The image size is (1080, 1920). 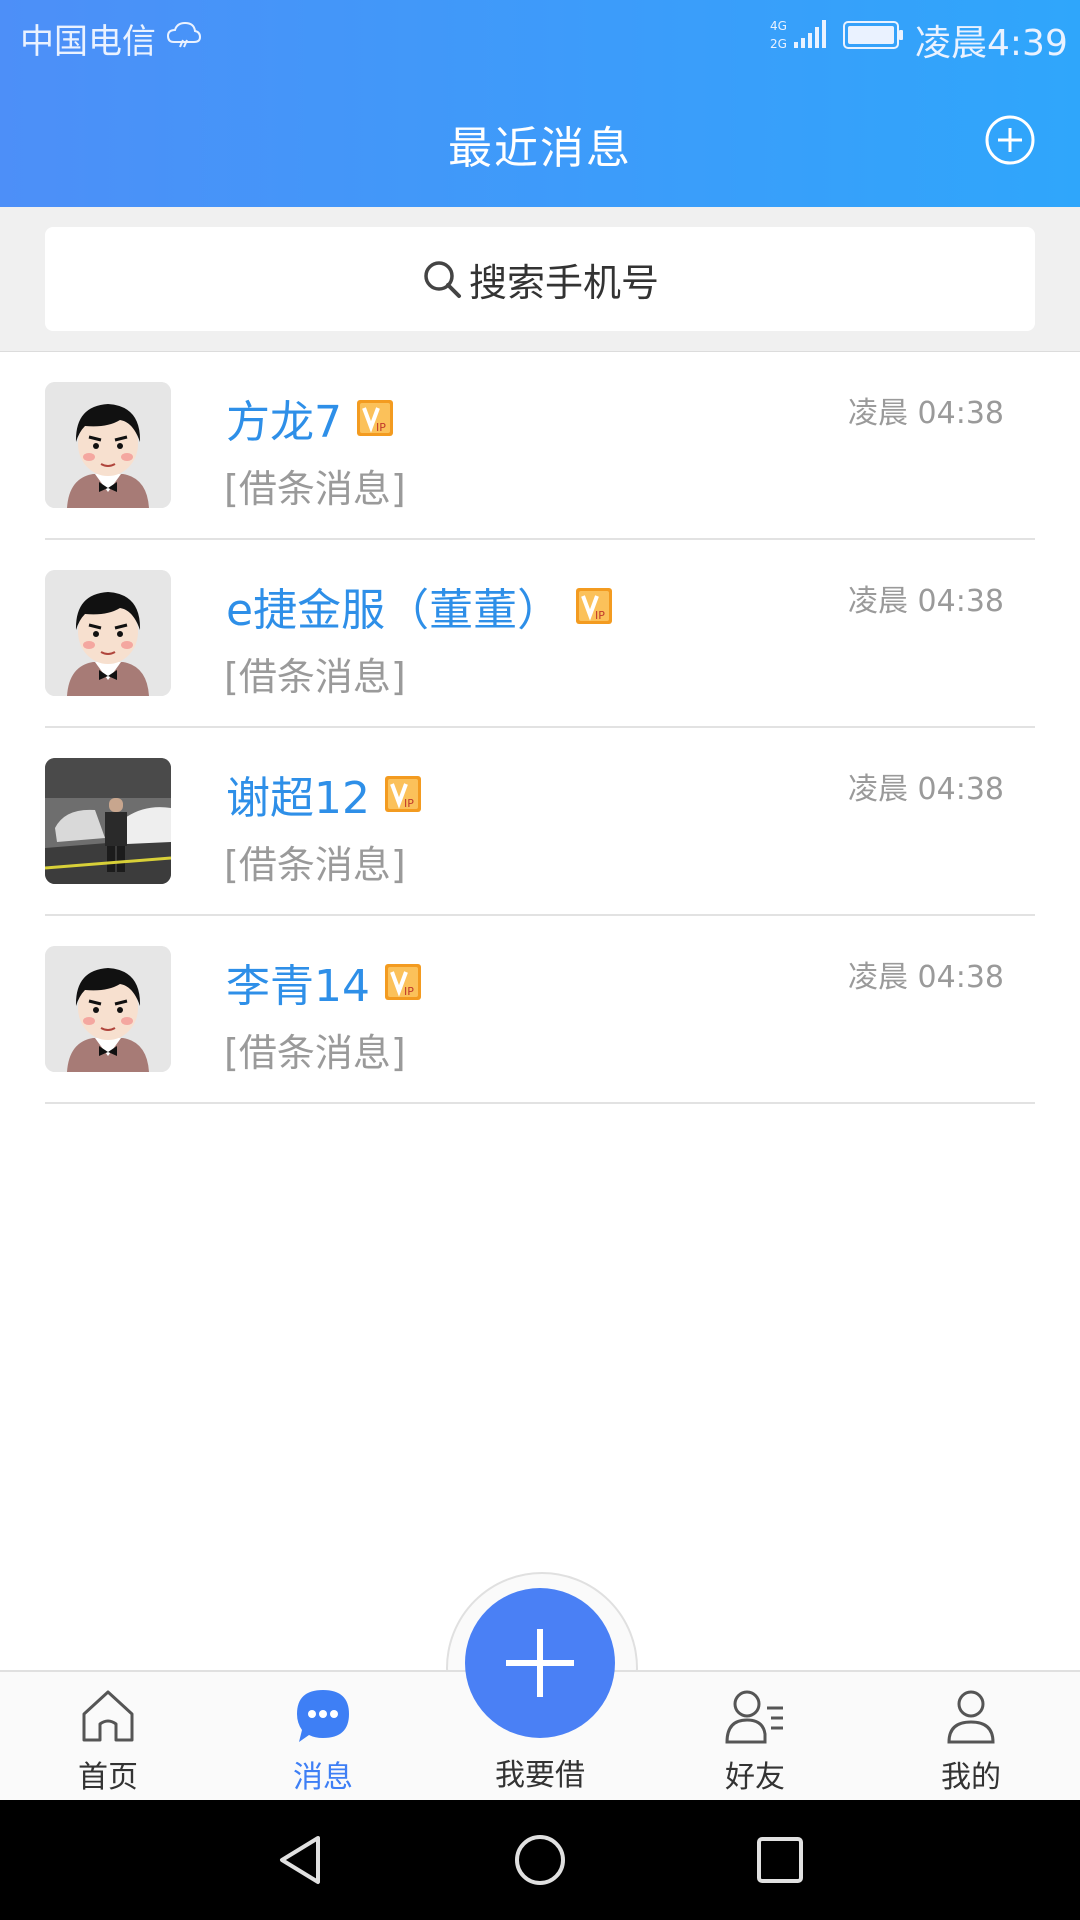 What do you see at coordinates (971, 1777) in the screenshot?
I see `nav-label-profile: 我的` at bounding box center [971, 1777].